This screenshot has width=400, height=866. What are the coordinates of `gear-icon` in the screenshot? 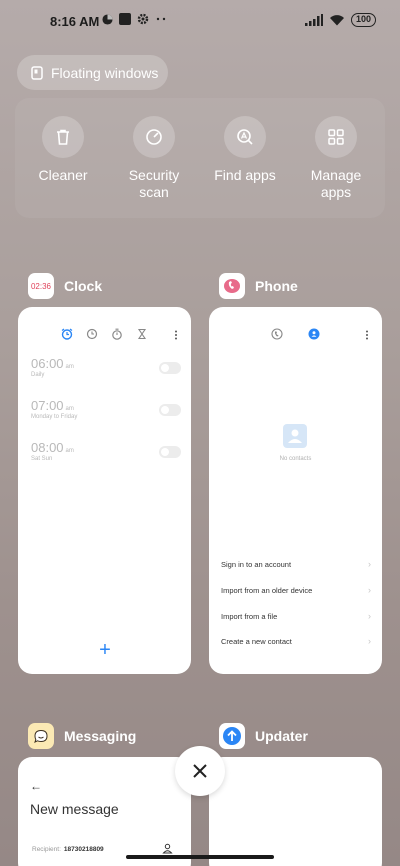 It's located at (143, 19).